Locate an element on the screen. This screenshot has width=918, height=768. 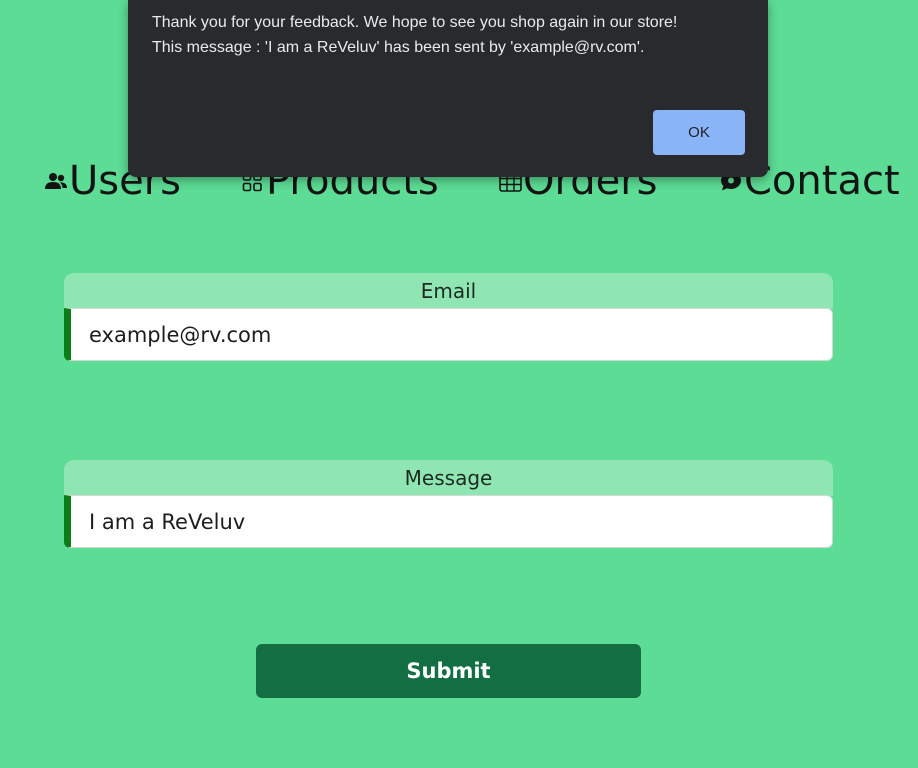
message-field-group: Message is located at coordinates (448, 504).